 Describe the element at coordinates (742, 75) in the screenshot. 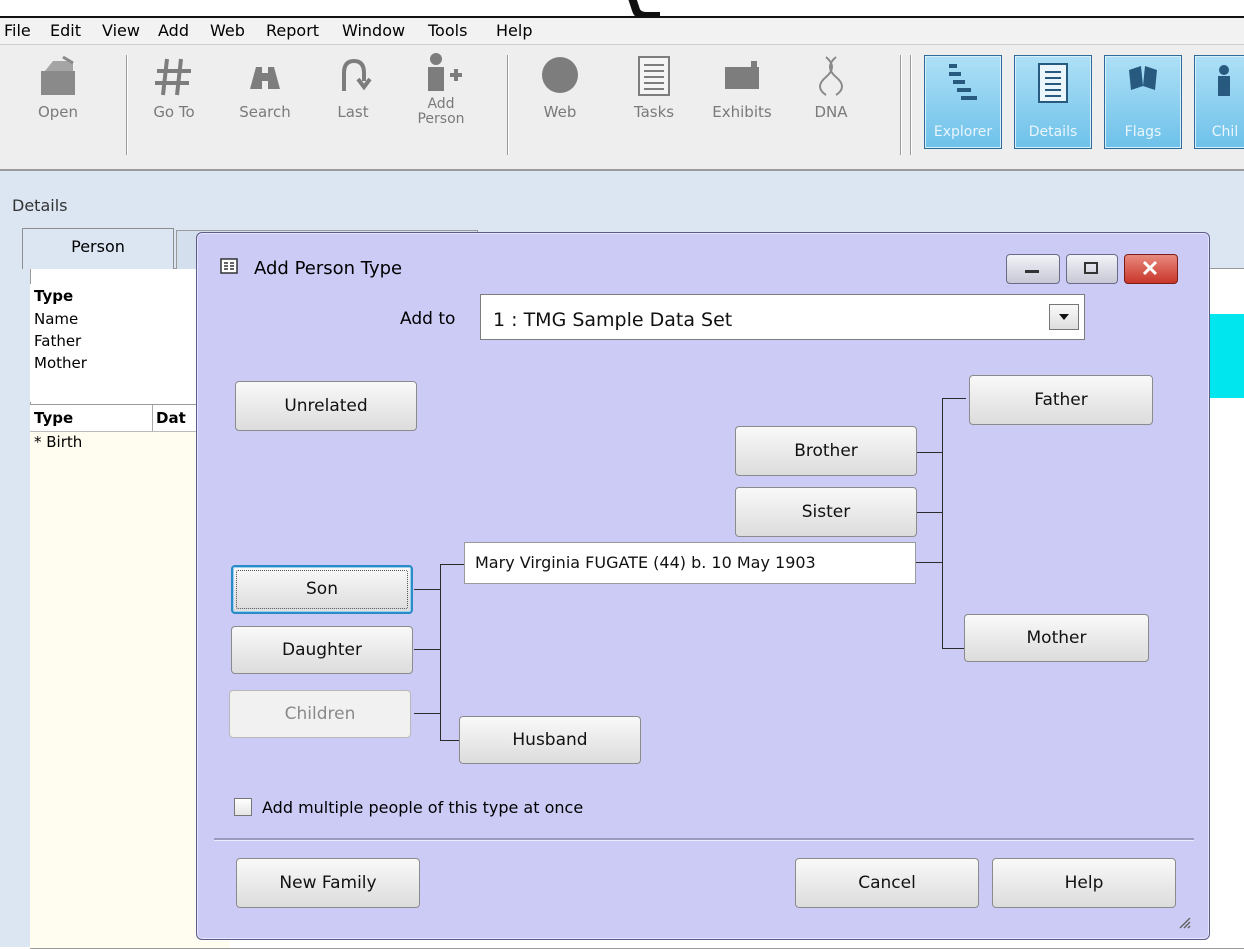

I see `camera-icon` at that location.